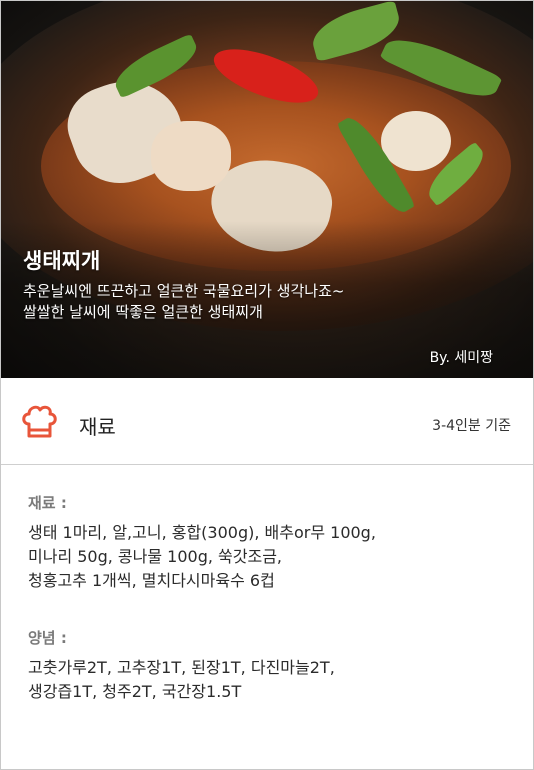 The width and height of the screenshot is (534, 770). I want to click on ingredients-section-title: 재료 :, so click(47, 503).